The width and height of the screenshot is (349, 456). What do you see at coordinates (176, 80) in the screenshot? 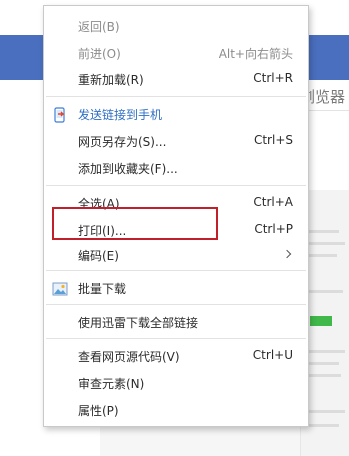
I see `menu-item-reload: 重新加载(R) Ctrl+R` at bounding box center [176, 80].